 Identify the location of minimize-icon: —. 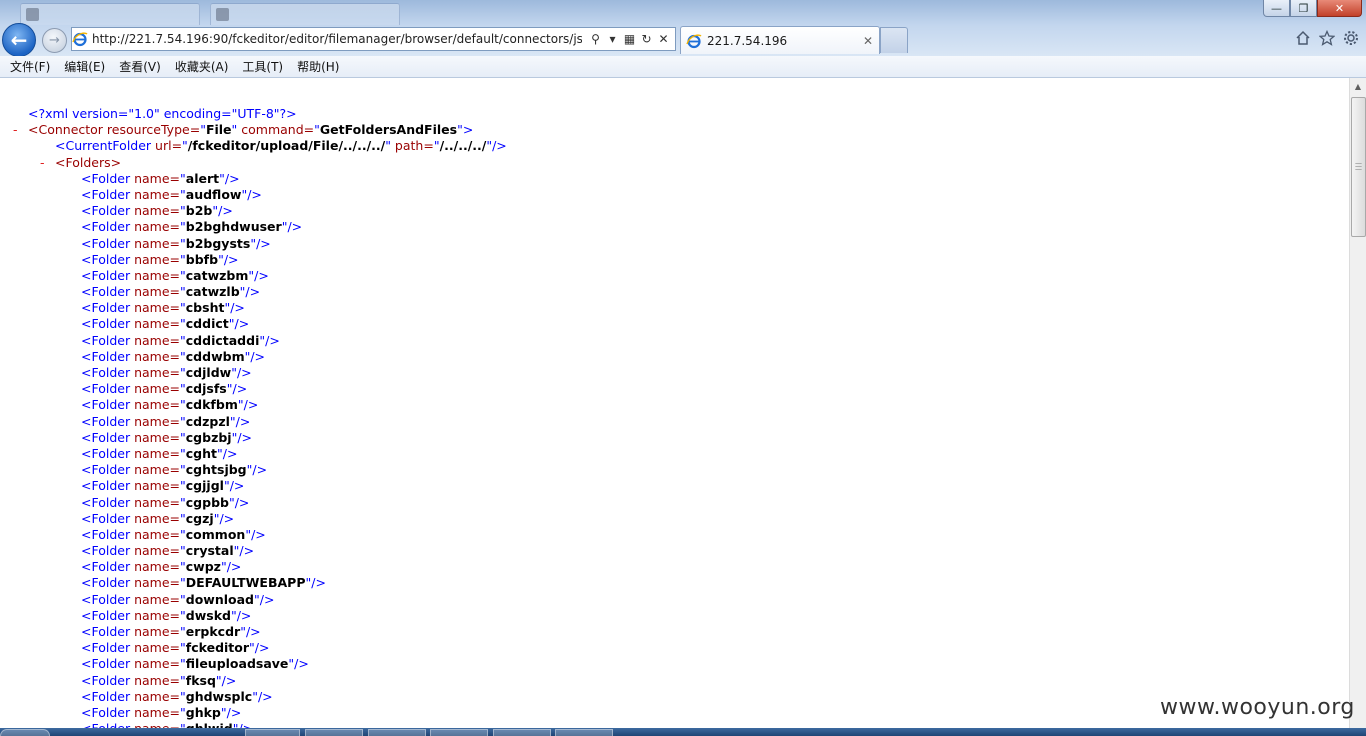
(1276, 8).